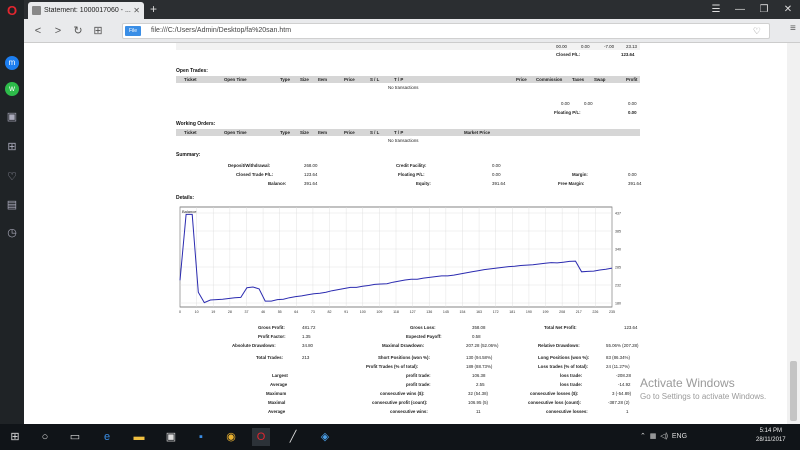 The width and height of the screenshot is (800, 450). What do you see at coordinates (618, 232) in the screenshot?
I see `y-tick-label: 385` at bounding box center [618, 232].